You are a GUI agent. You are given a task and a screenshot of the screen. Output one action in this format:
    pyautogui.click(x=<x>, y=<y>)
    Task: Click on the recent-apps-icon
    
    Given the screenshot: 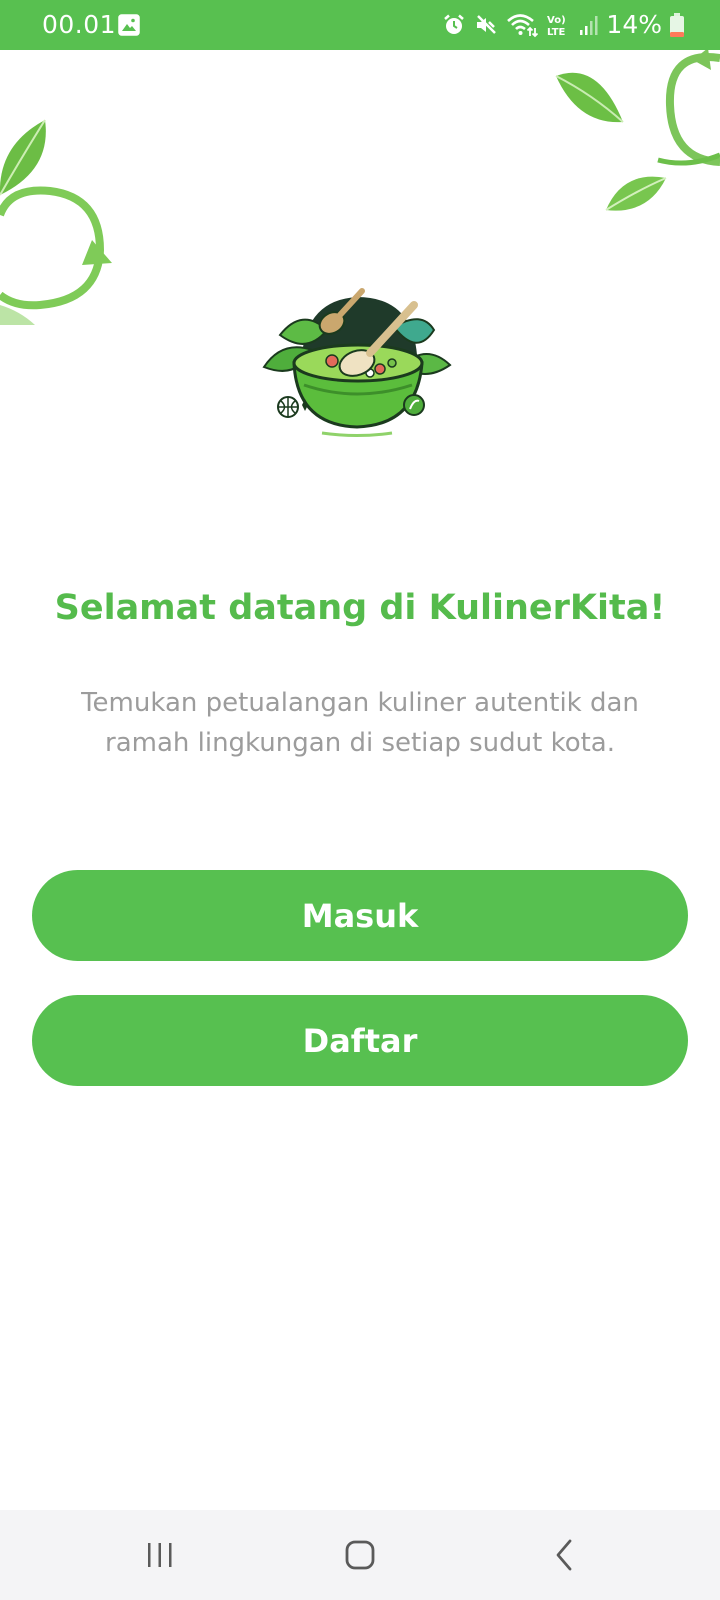 What is the action you would take?
    pyautogui.click(x=160, y=1555)
    